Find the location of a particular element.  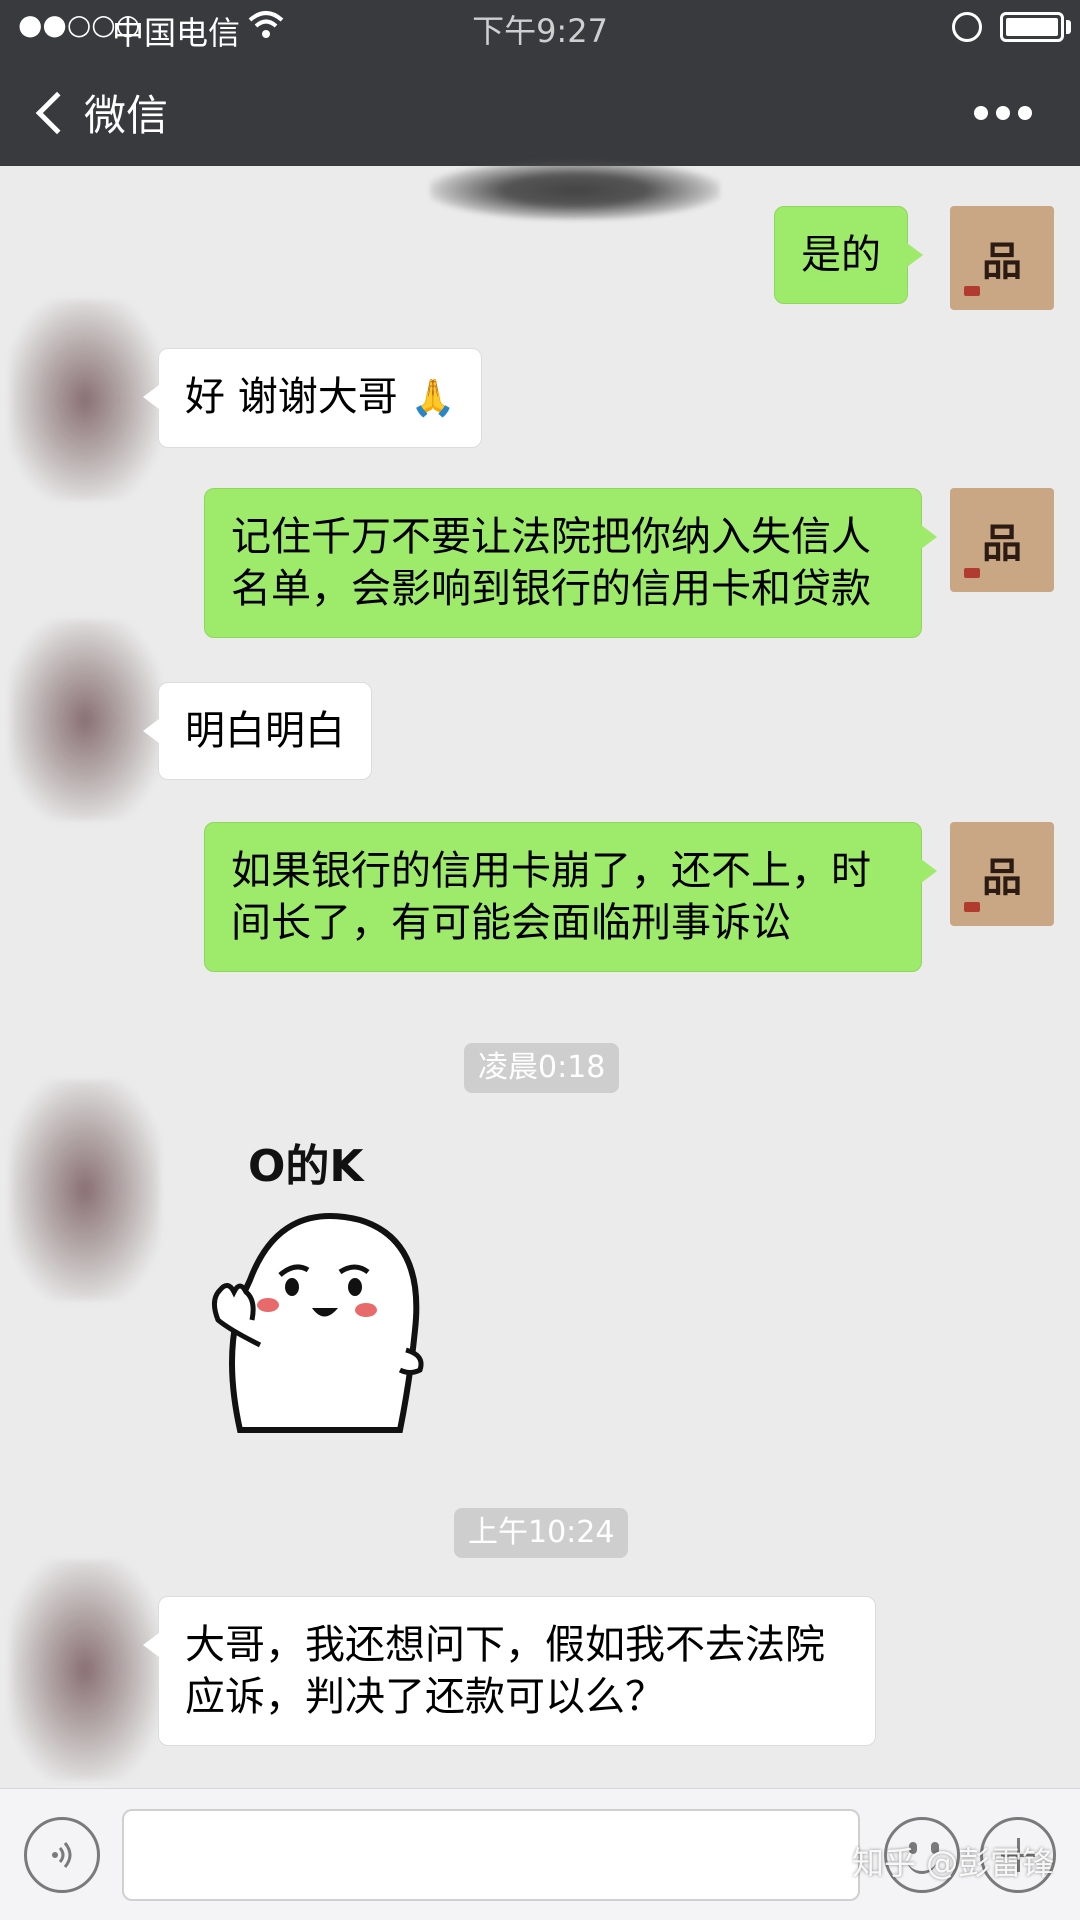

nav-bar: 微信 is located at coordinates (540, 111).